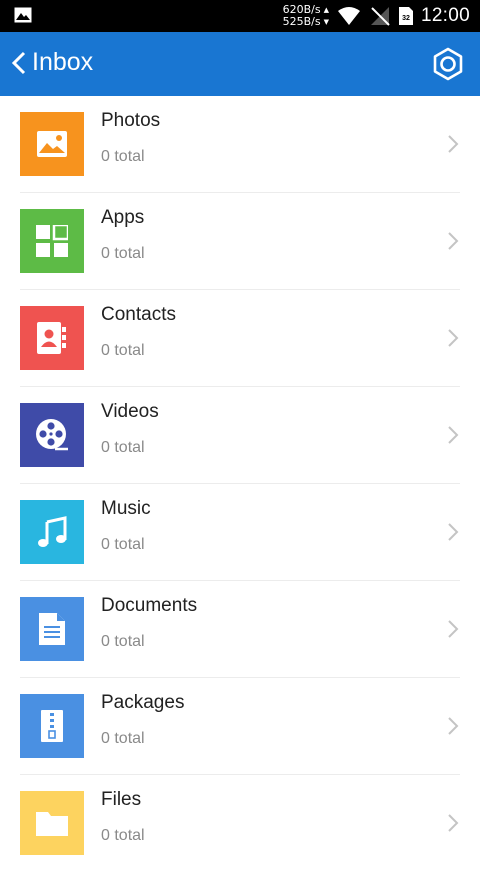  Describe the element at coordinates (18, 62) in the screenshot. I see `chevron-left-icon` at that location.